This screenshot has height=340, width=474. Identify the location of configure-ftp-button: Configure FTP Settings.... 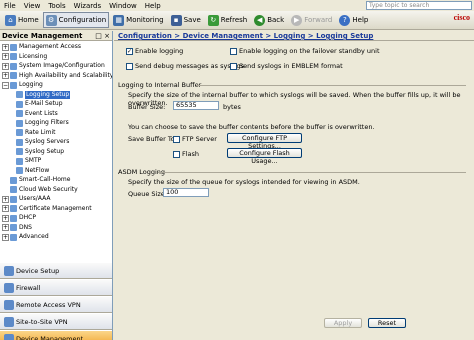
(264, 141).